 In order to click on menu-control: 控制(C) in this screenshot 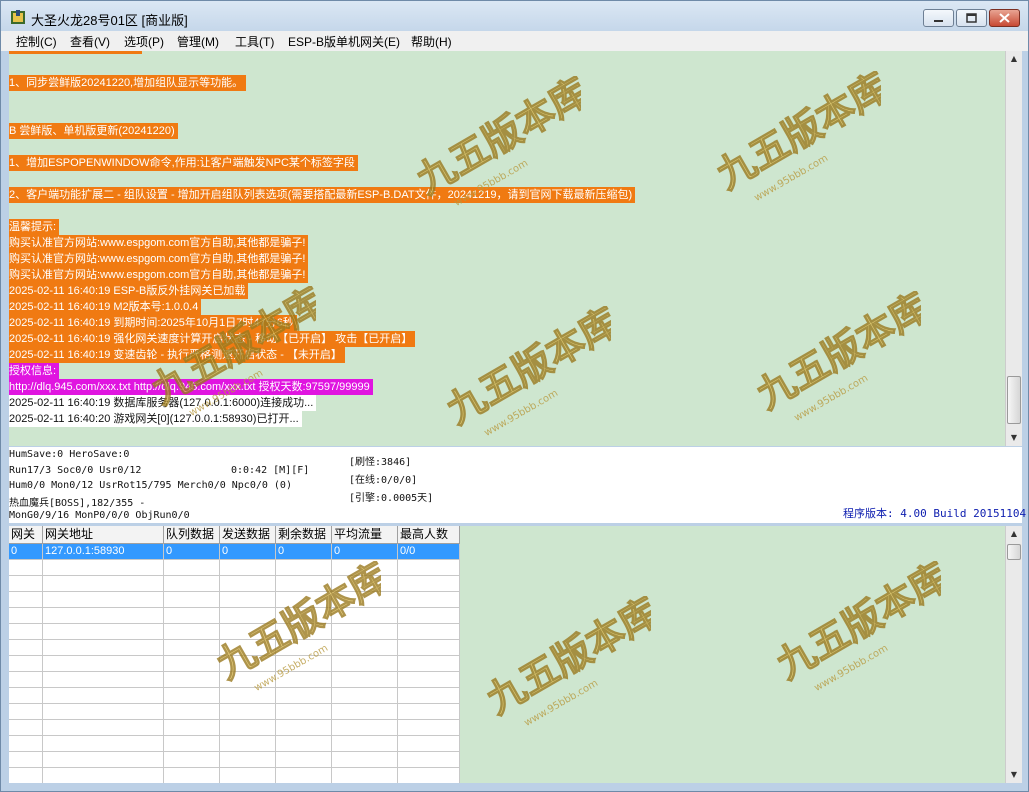, I will do `click(36, 41)`.